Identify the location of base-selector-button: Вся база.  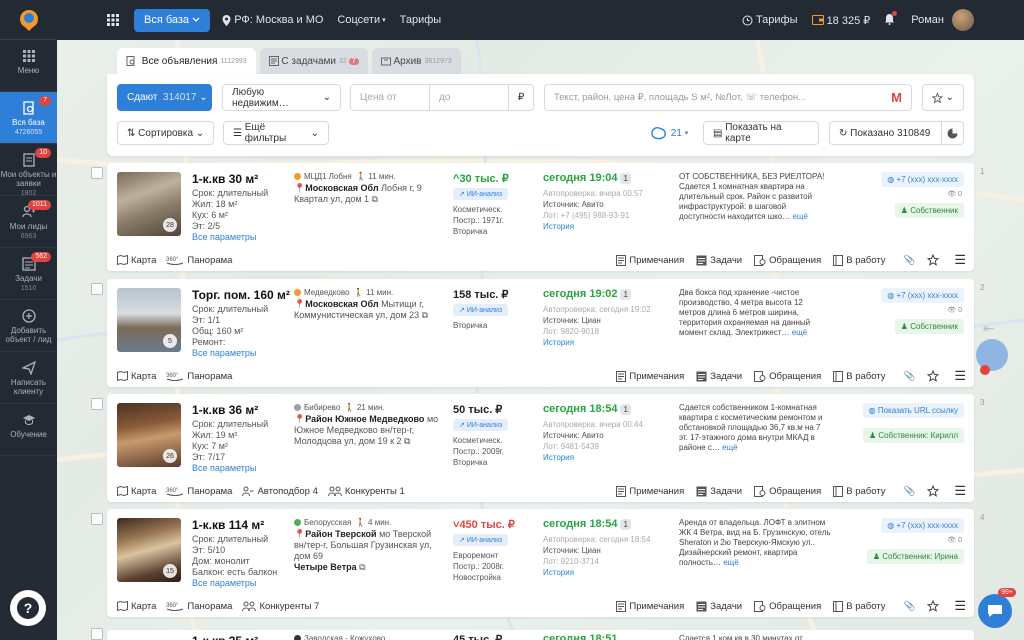
(172, 20).